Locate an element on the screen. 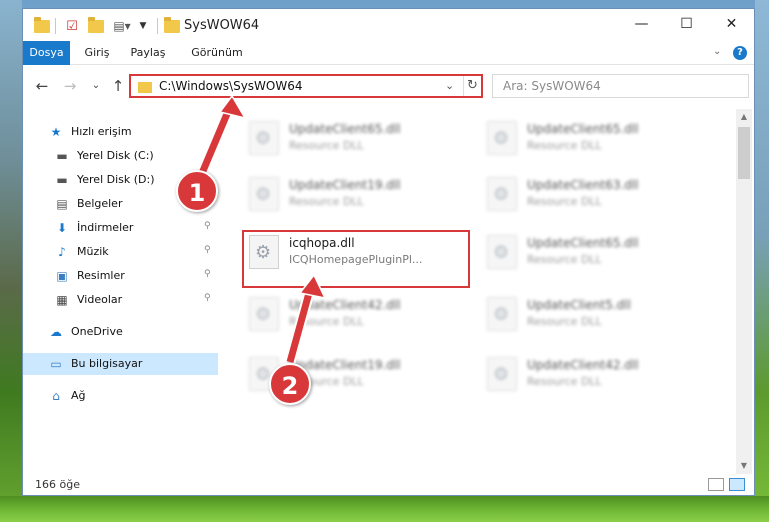 The width and height of the screenshot is (769, 522). sidebar-item-network: ⌂ Ağ is located at coordinates (120, 396).